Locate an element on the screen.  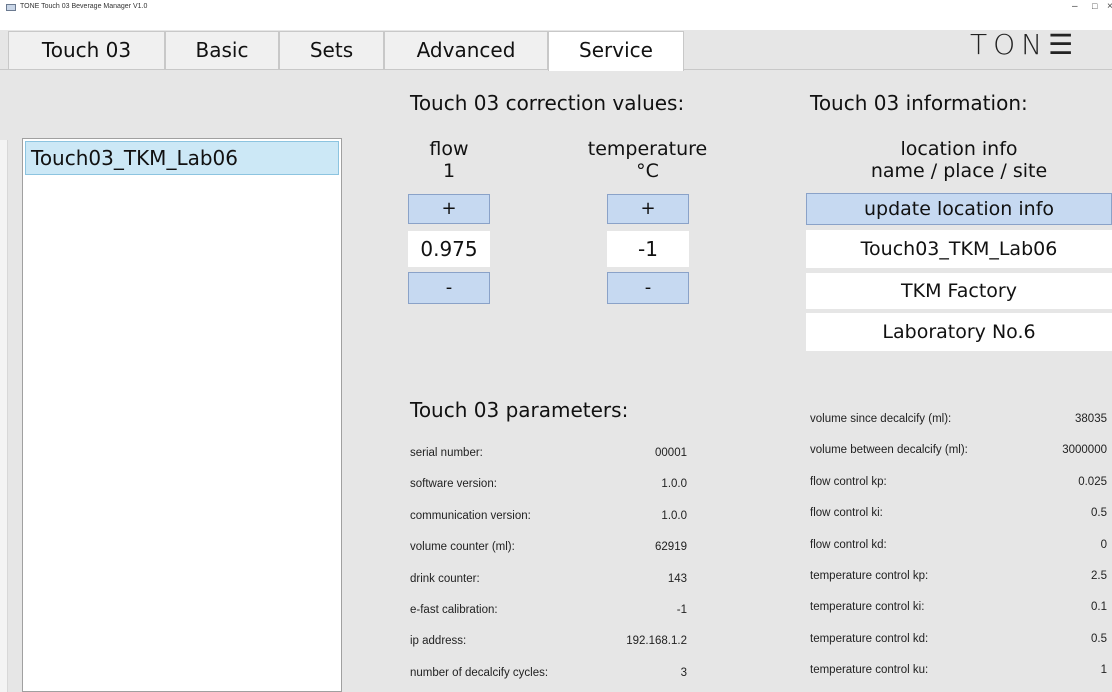
left-scroll-strip is located at coordinates (4, 416).